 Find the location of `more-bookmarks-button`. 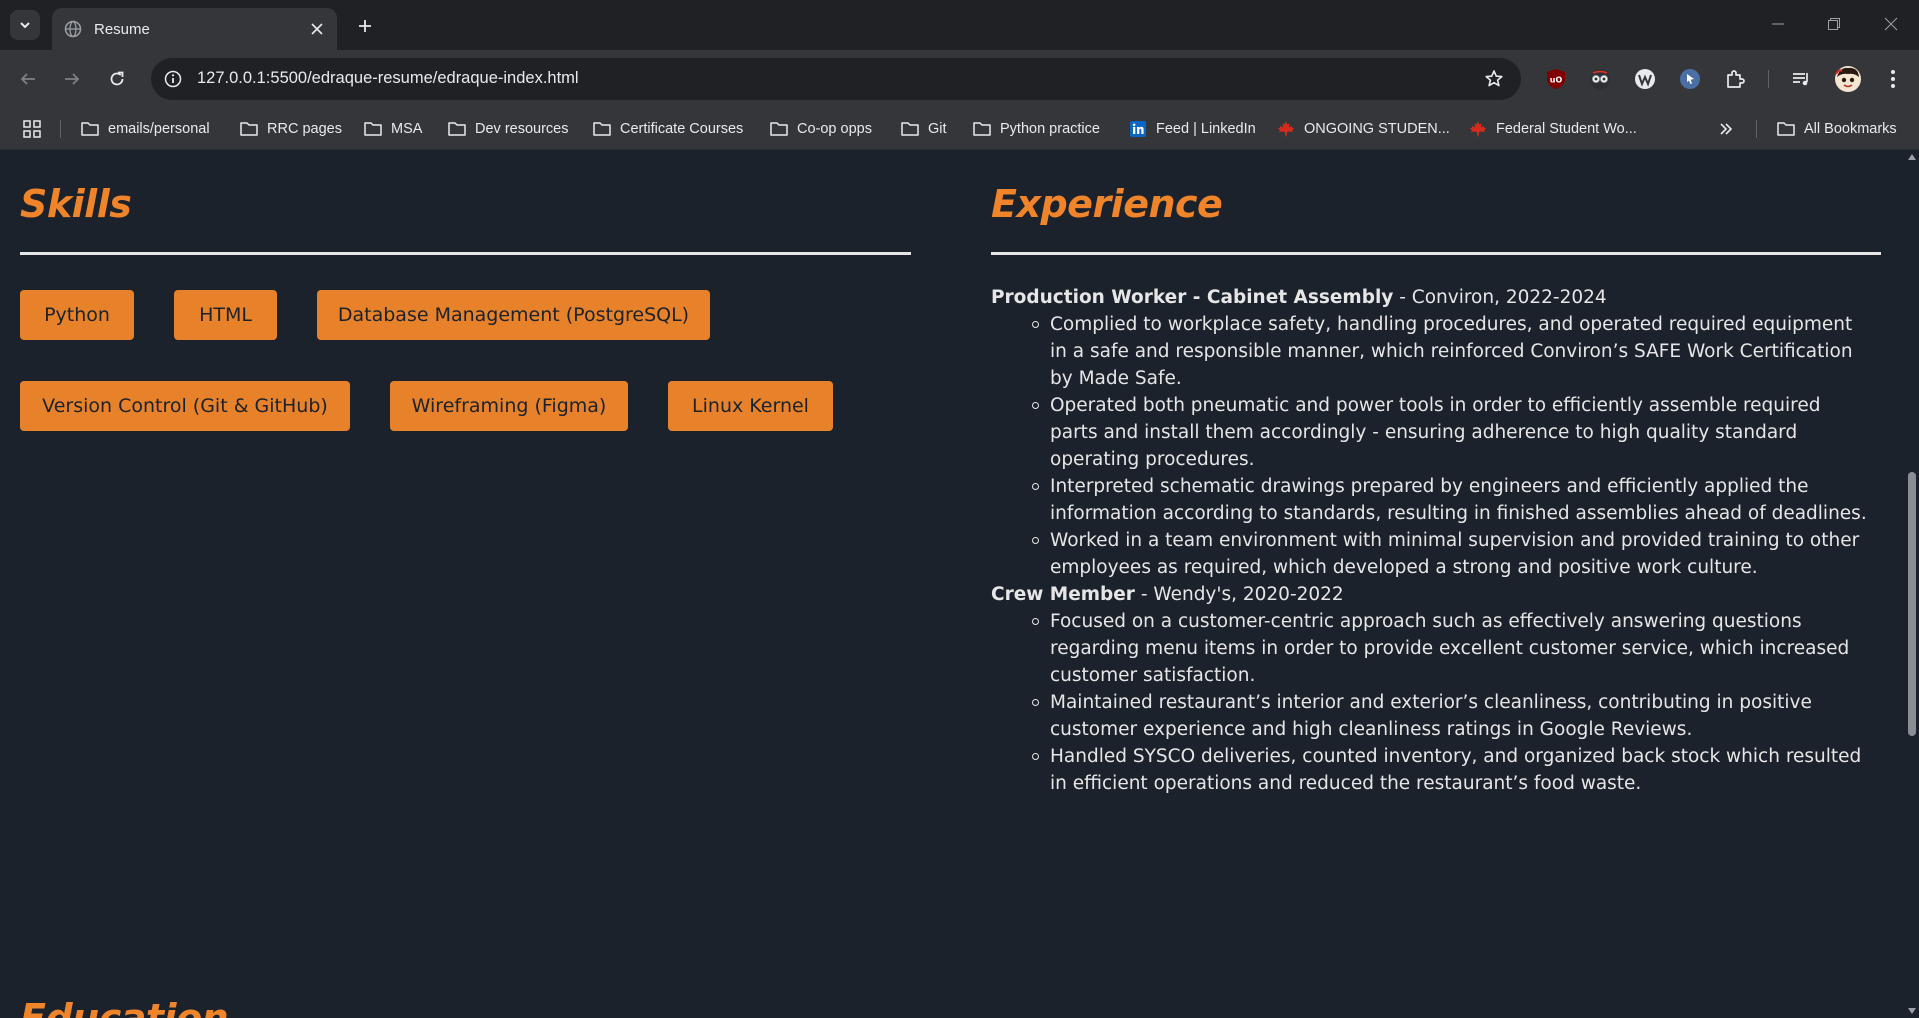

more-bookmarks-button is located at coordinates (1726, 129).